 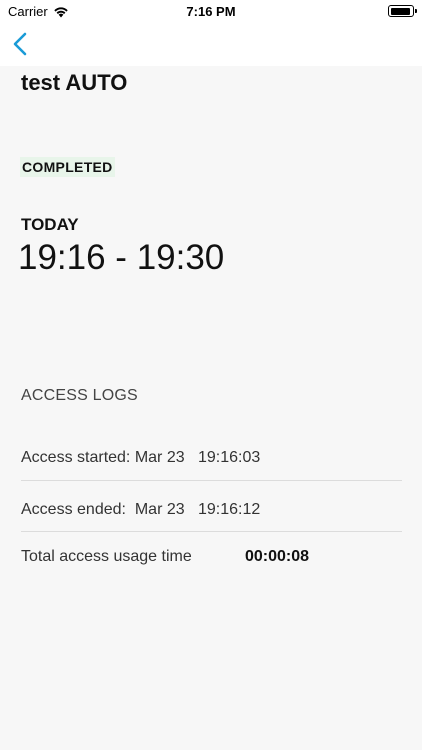 What do you see at coordinates (211, 557) in the screenshot?
I see `total-usage-row: Total access usage time 00:00:08` at bounding box center [211, 557].